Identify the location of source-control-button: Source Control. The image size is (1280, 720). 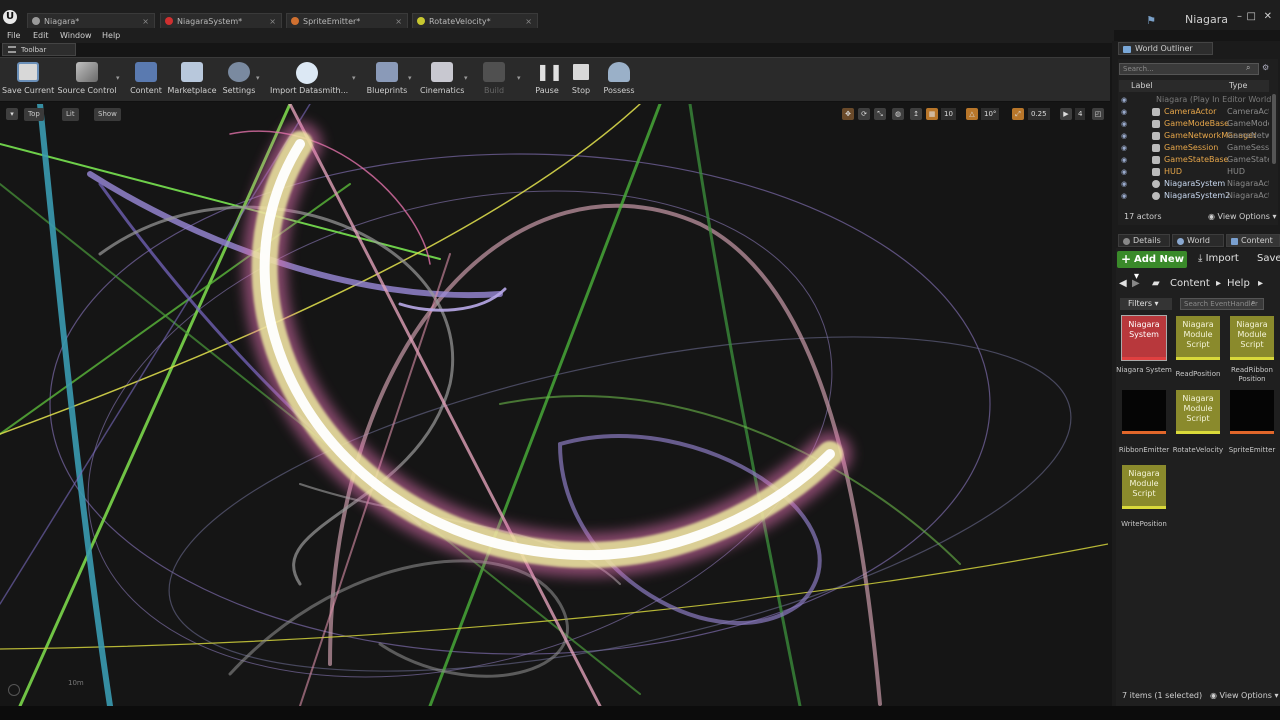
(87, 79).